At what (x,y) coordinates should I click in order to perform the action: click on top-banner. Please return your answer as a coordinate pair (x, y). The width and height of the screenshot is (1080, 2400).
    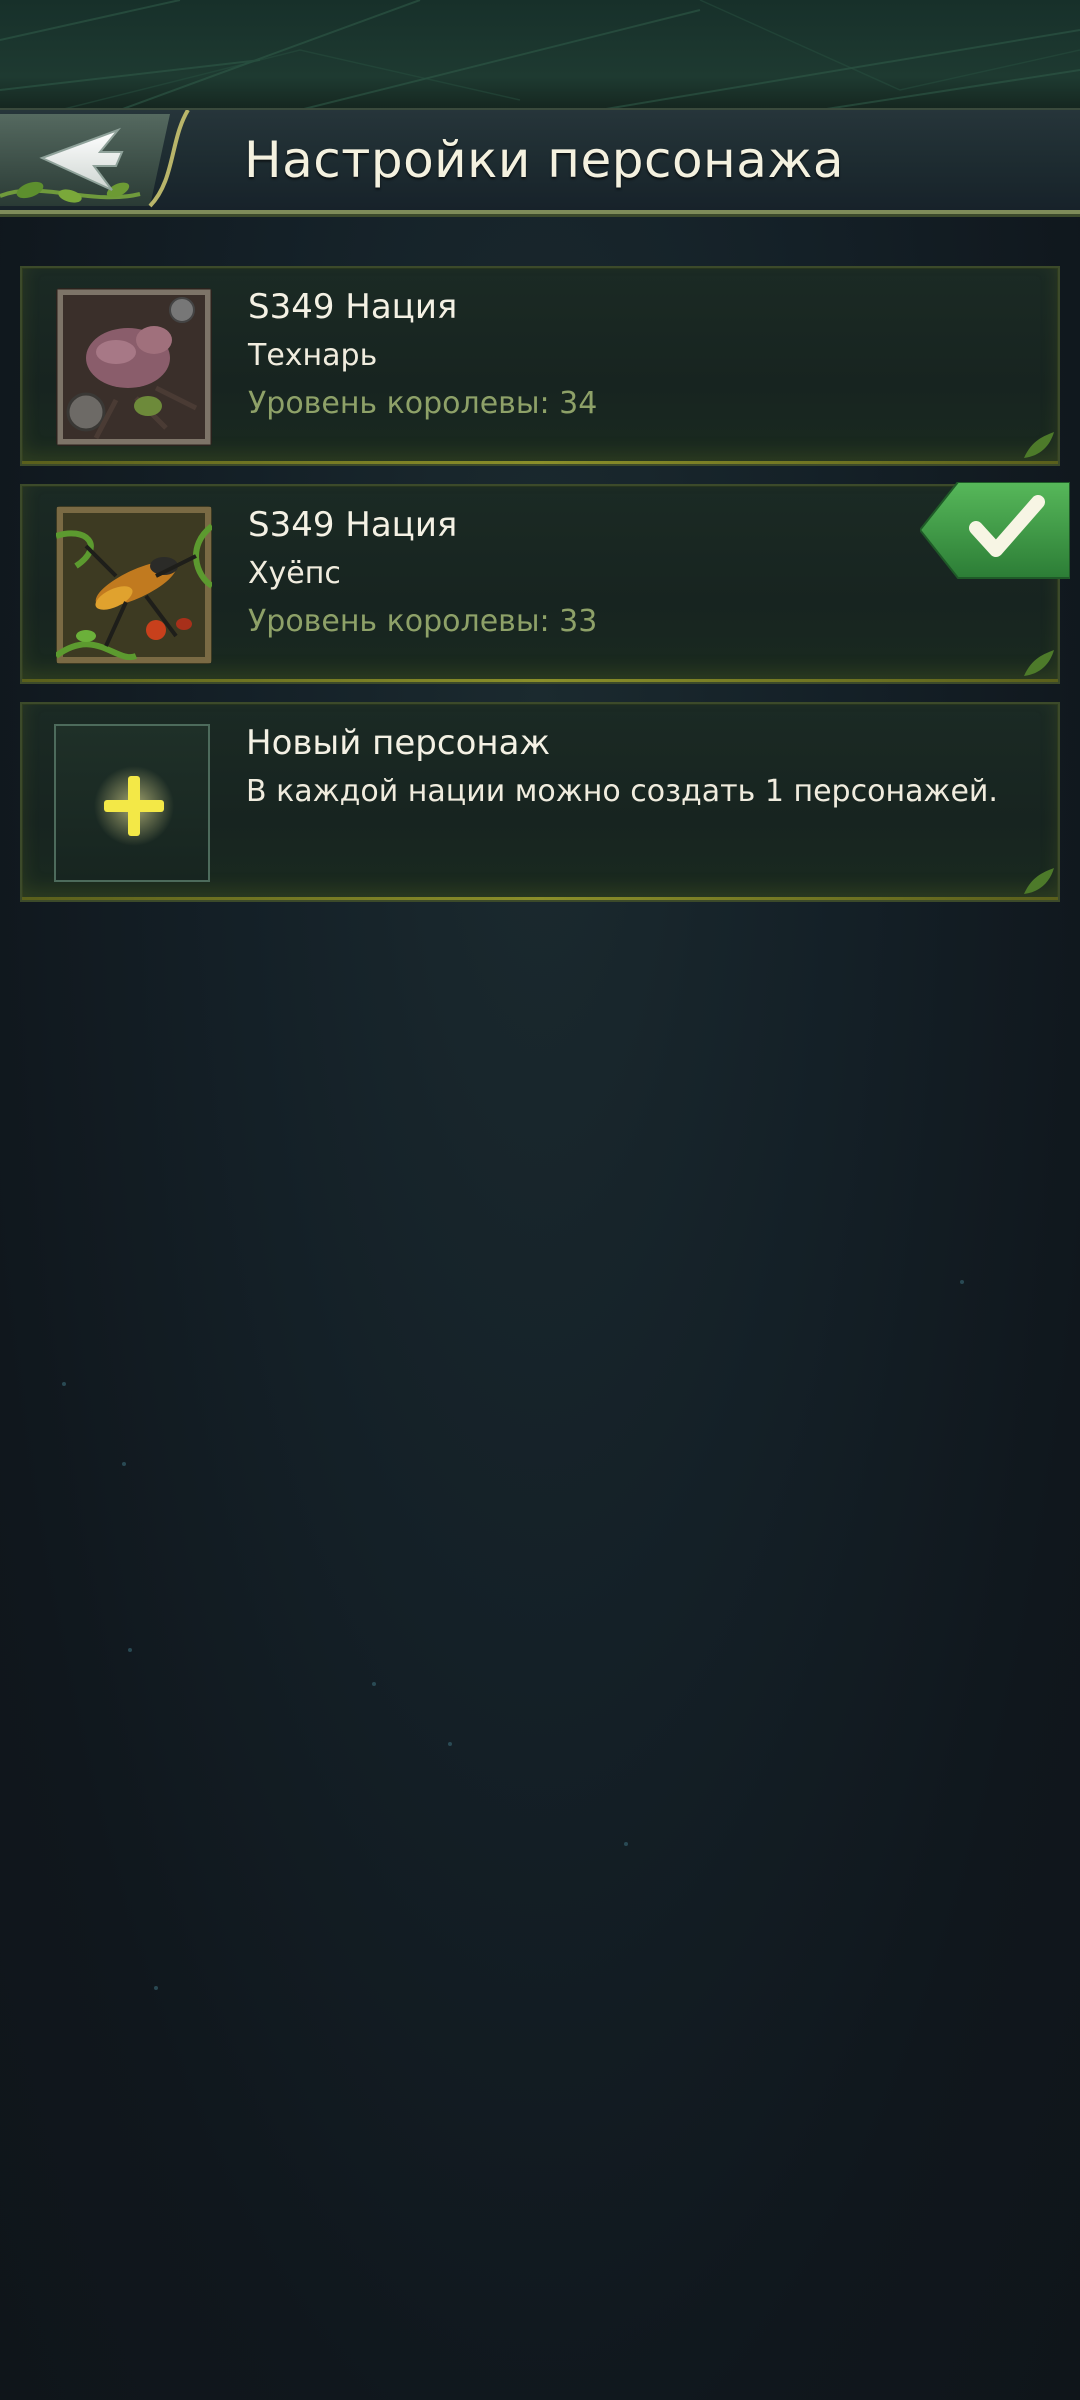
    Looking at the image, I should click on (540, 55).